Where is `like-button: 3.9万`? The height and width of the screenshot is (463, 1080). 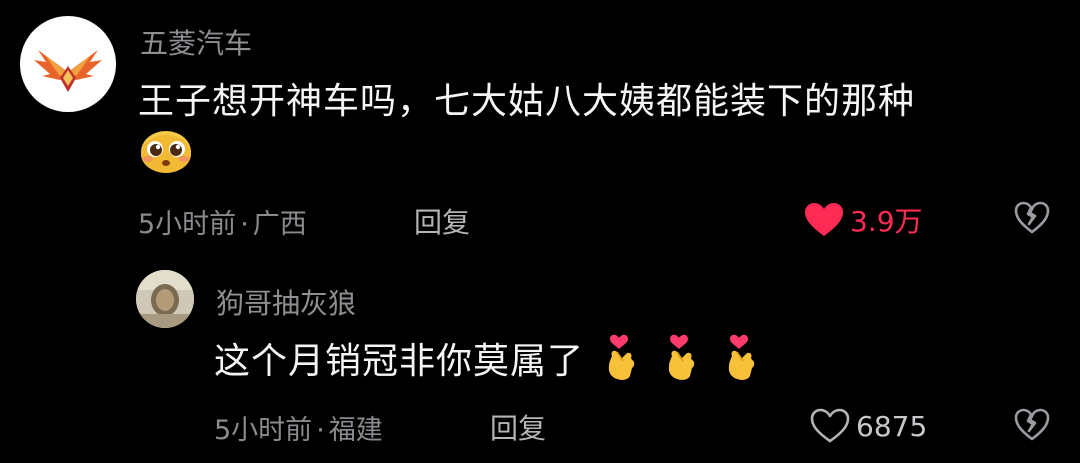
like-button: 3.9万 is located at coordinates (863, 220).